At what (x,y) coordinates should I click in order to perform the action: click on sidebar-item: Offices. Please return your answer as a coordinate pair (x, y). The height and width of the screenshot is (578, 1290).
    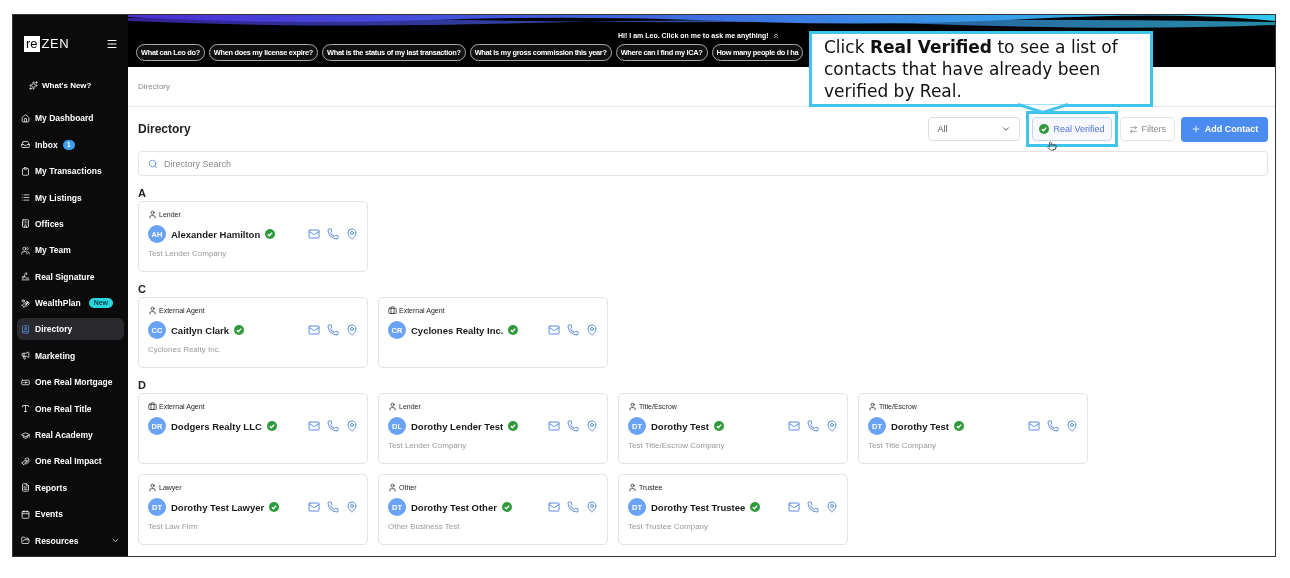
    Looking at the image, I should click on (70, 223).